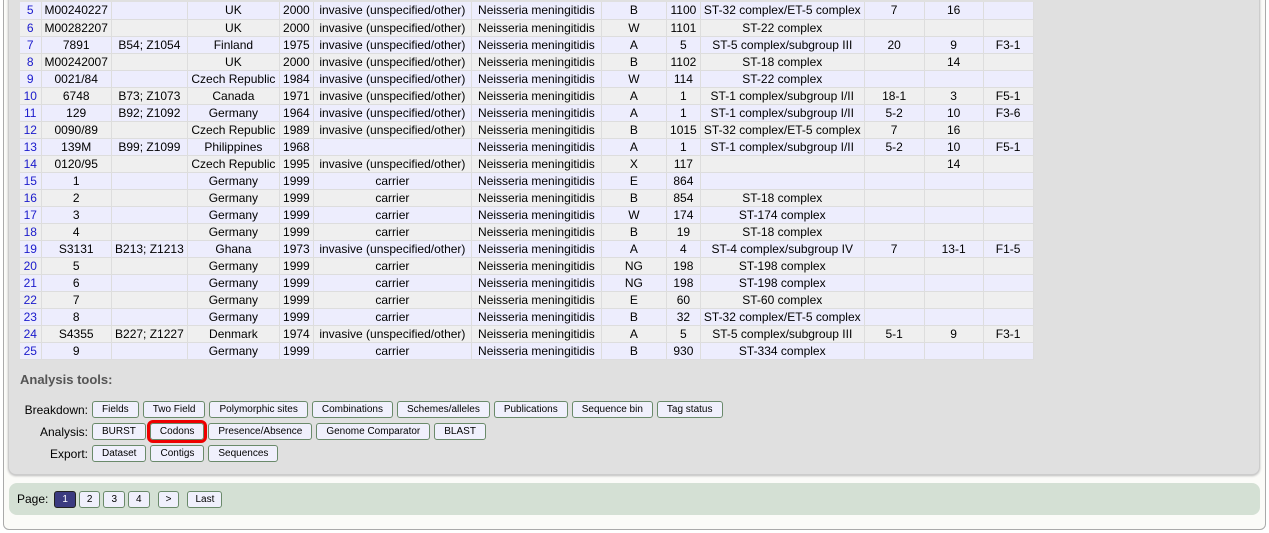 The height and width of the screenshot is (533, 1269). What do you see at coordinates (782, 334) in the screenshot?
I see `table-cell: ST-5 complex/subgroup III` at bounding box center [782, 334].